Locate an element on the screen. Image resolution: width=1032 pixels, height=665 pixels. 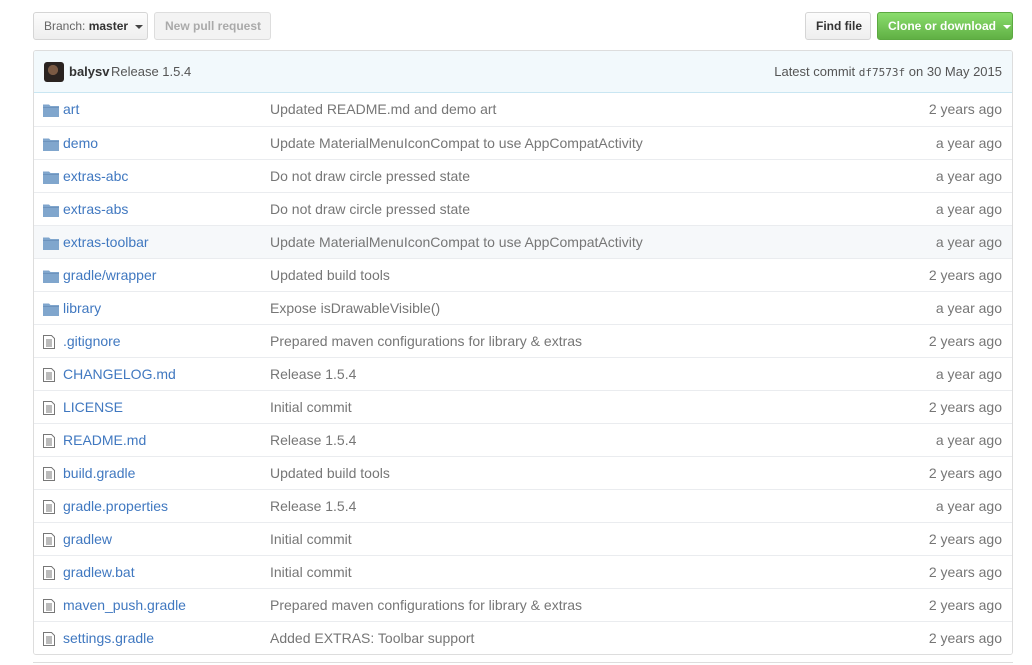
latest-commit-info: Latest commit df7573f on 30 May 2015 is located at coordinates (888, 71).